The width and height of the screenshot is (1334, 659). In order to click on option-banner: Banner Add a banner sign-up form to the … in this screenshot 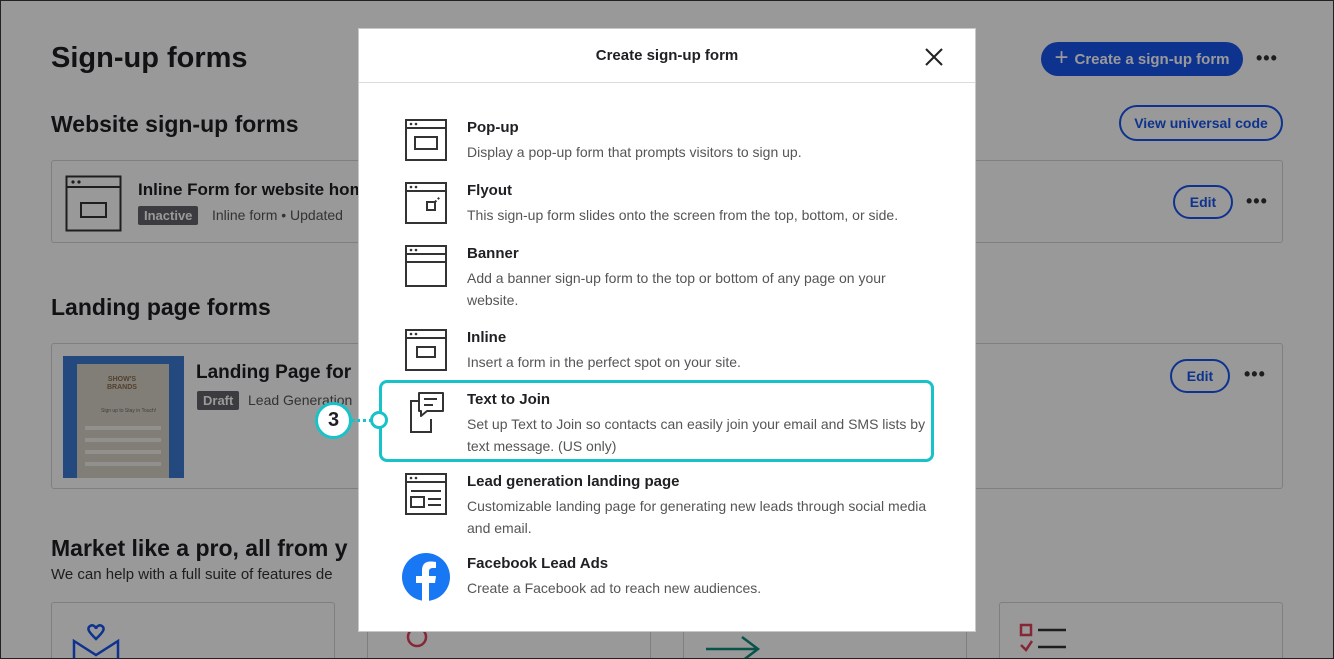, I will do `click(670, 278)`.